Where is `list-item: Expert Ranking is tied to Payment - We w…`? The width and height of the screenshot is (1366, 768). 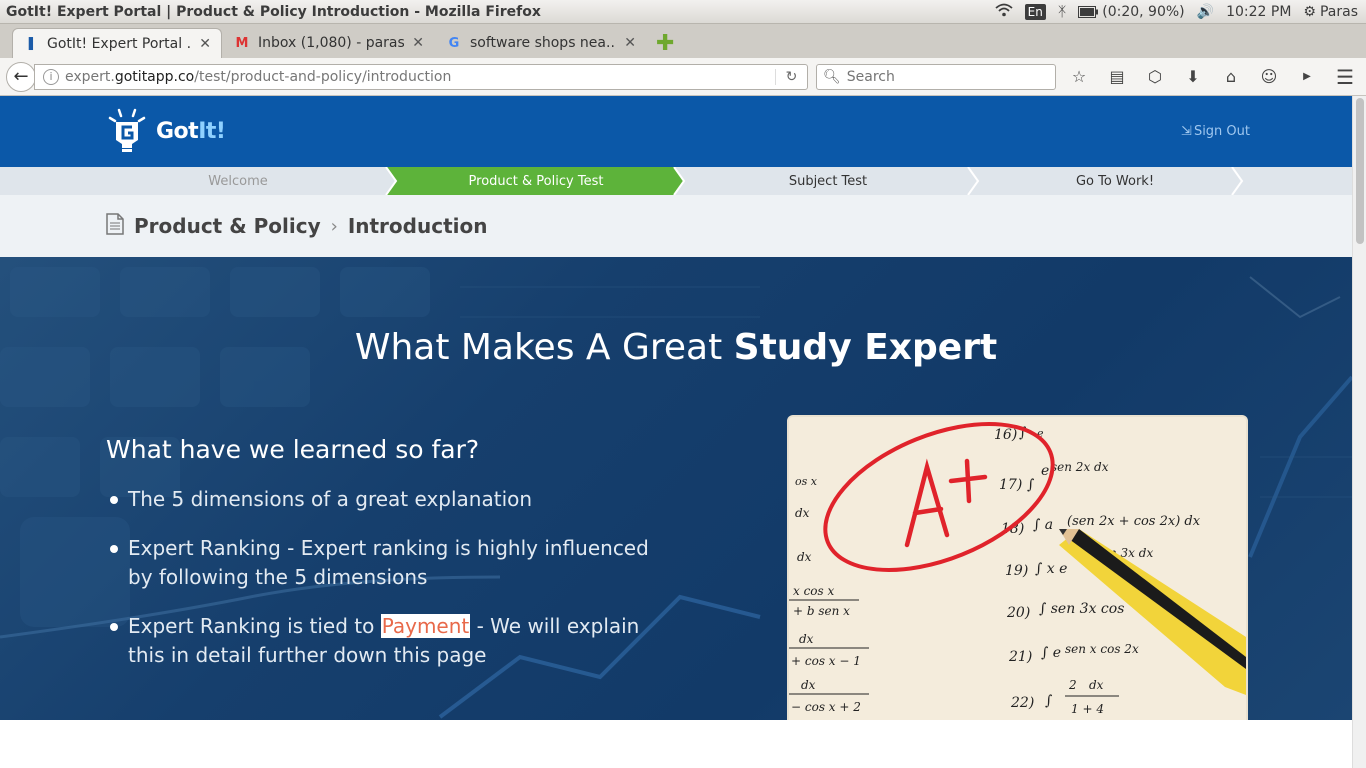 list-item: Expert Ranking is tied to Payment - We w… is located at coordinates (390, 641).